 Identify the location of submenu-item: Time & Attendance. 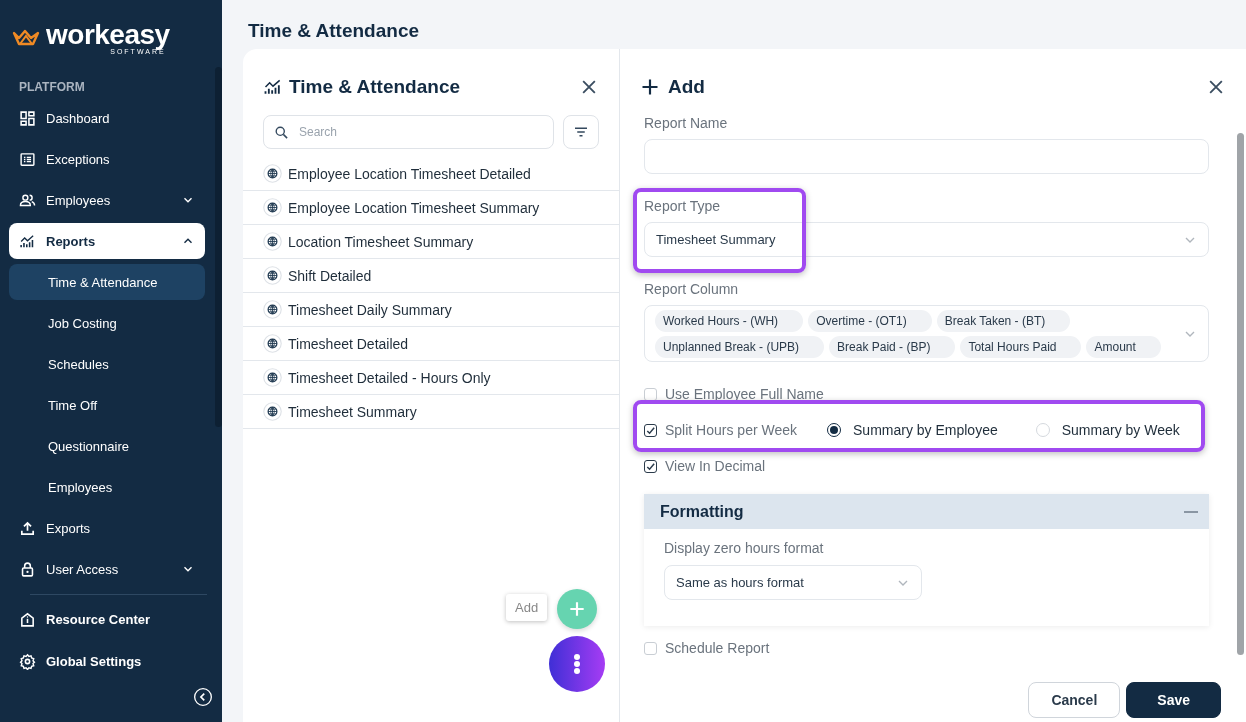
(107, 282).